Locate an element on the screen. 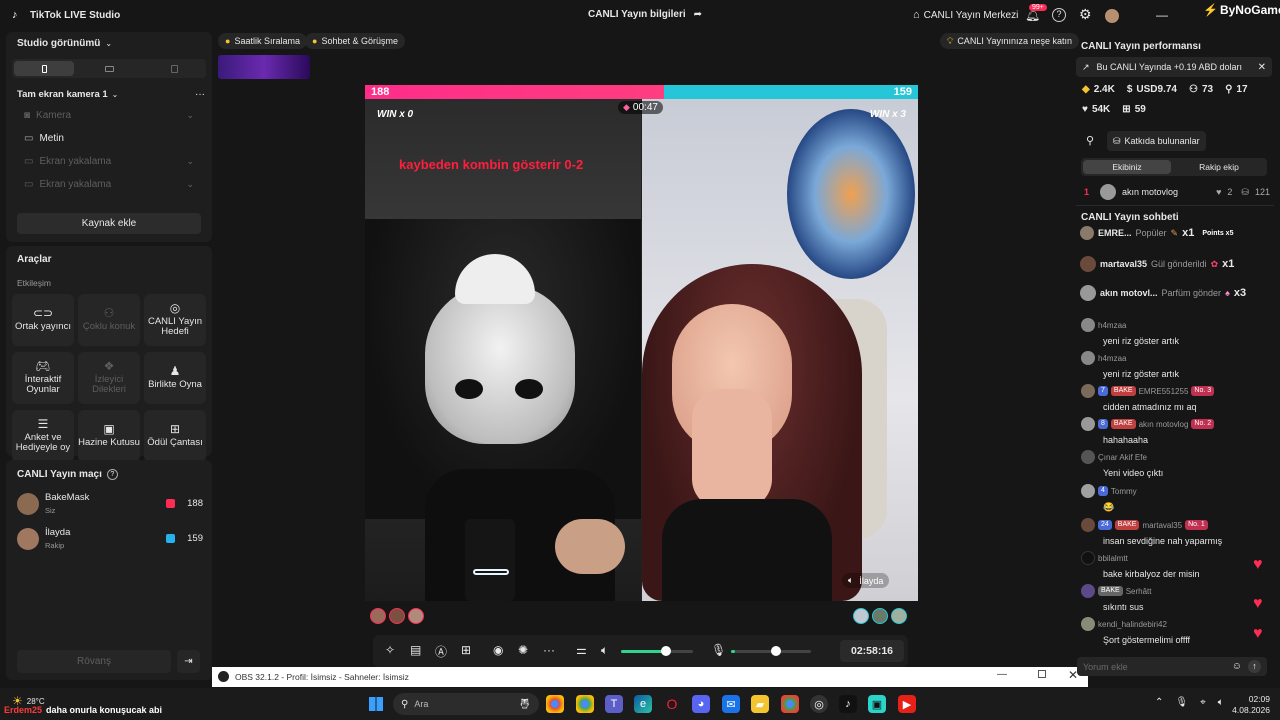 The width and height of the screenshot is (1280, 720). rose-icon: ✿ is located at coordinates (1214, 263).